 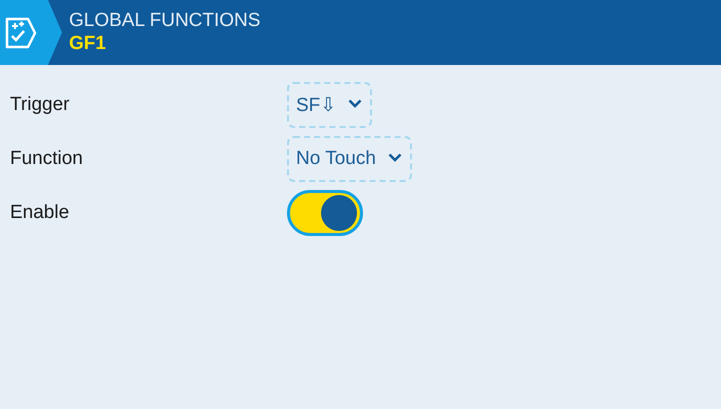 What do you see at coordinates (325, 213) in the screenshot?
I see `toggle-switch` at bounding box center [325, 213].